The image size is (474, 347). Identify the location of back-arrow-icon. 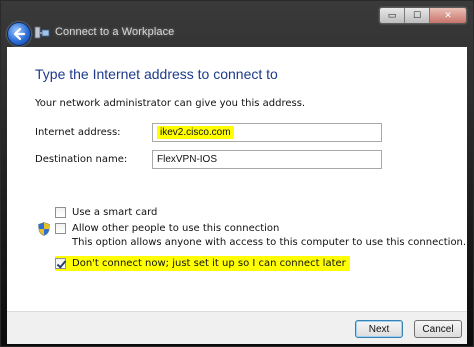
(19, 34).